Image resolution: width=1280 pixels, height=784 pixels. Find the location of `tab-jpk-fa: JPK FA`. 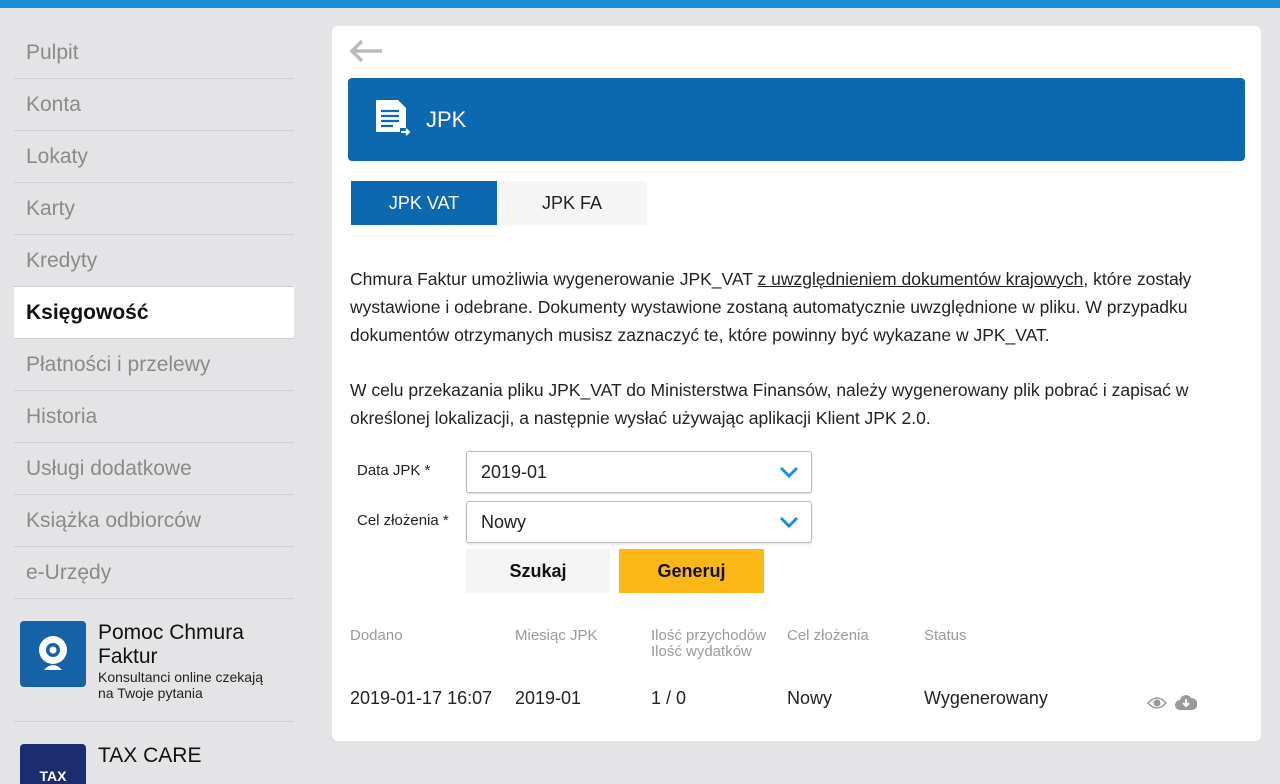

tab-jpk-fa: JPK FA is located at coordinates (572, 203).